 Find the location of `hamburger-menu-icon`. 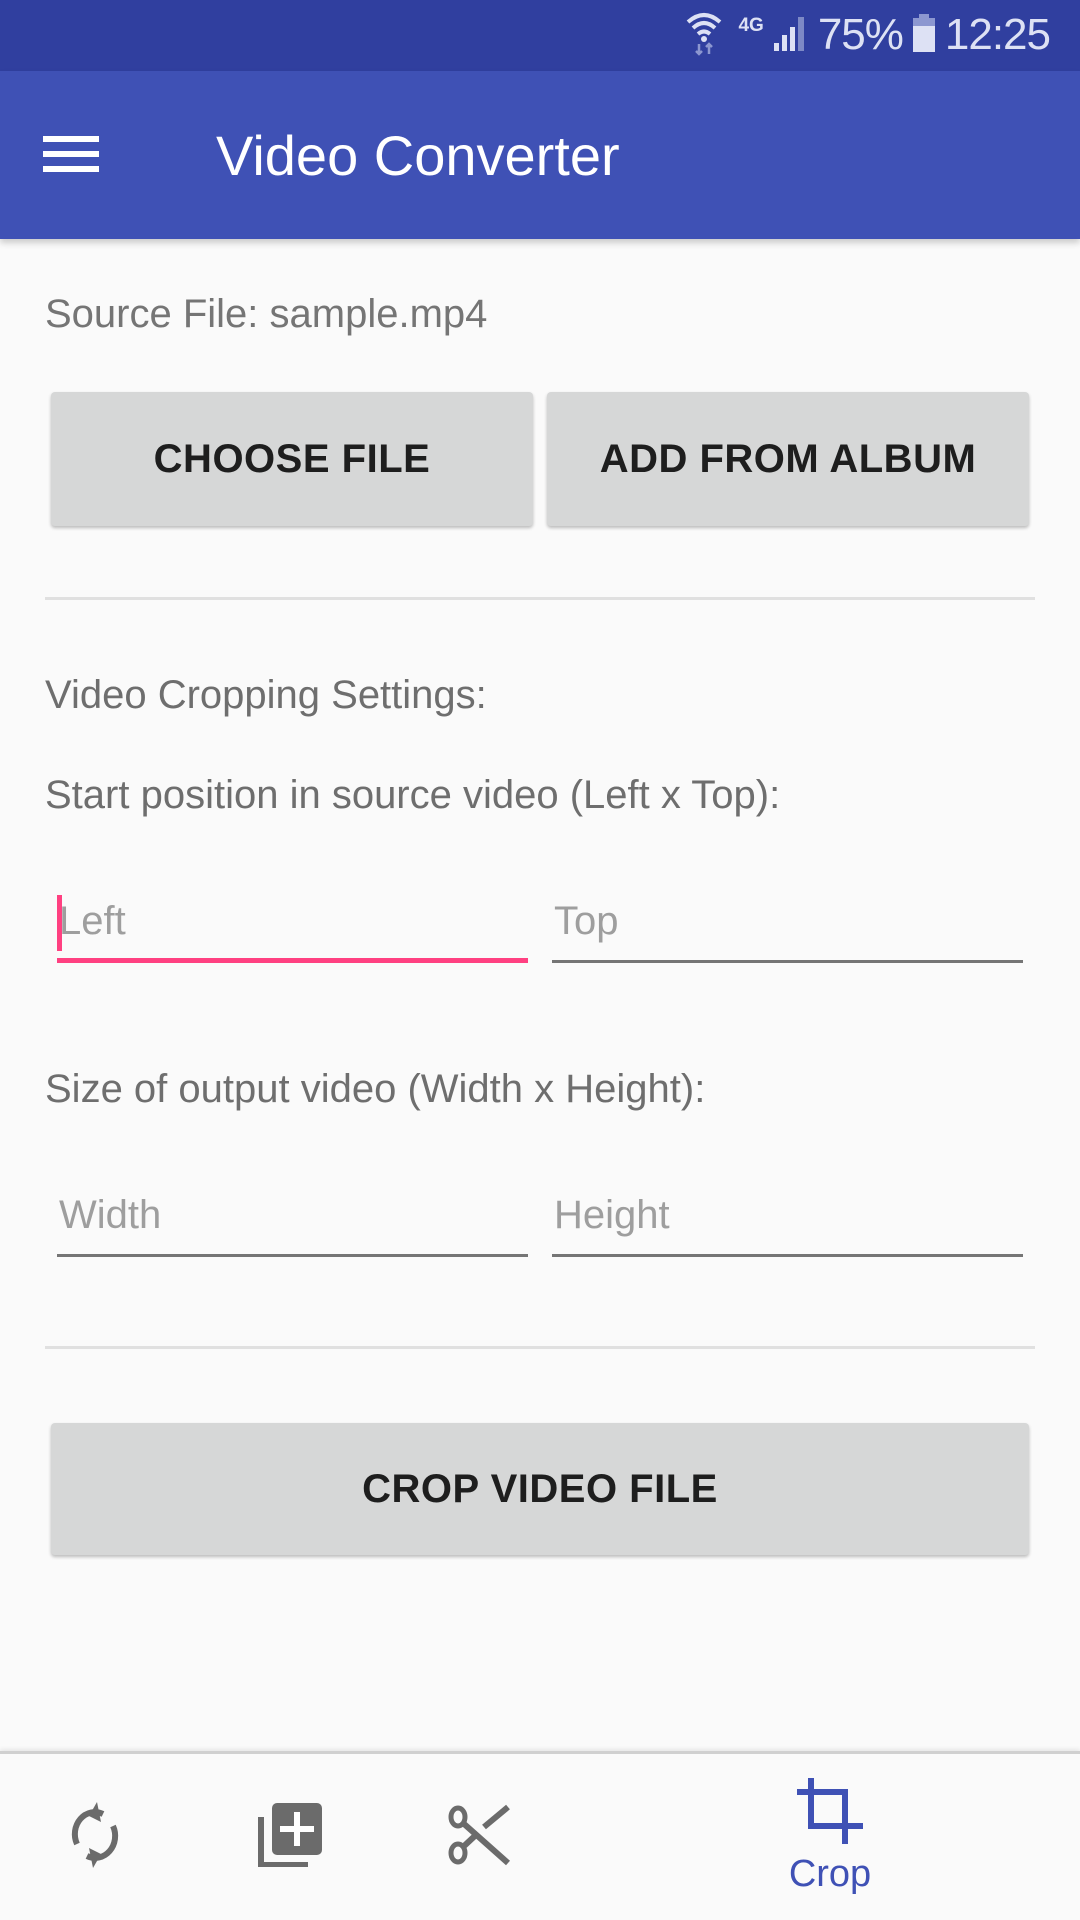

hamburger-menu-icon is located at coordinates (71, 156).